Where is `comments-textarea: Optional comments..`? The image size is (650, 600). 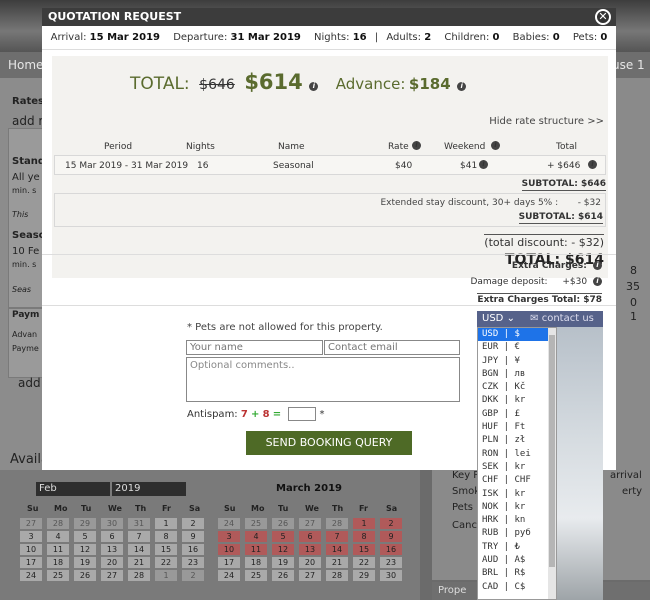 comments-textarea: Optional comments.. is located at coordinates (323, 379).